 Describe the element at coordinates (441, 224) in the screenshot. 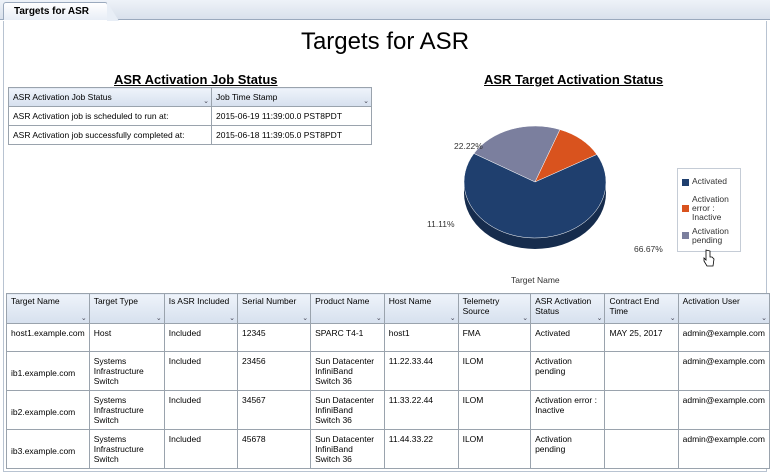

I see `pie-label-error: 11.11%` at that location.